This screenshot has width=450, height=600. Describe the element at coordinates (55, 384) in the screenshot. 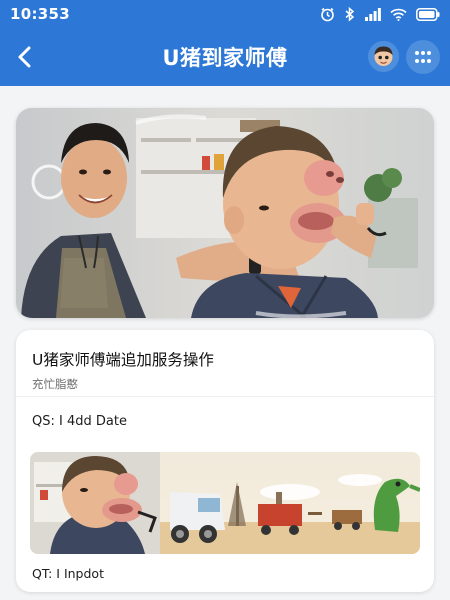

I see `service-subtitle: 充忙脂憨` at that location.